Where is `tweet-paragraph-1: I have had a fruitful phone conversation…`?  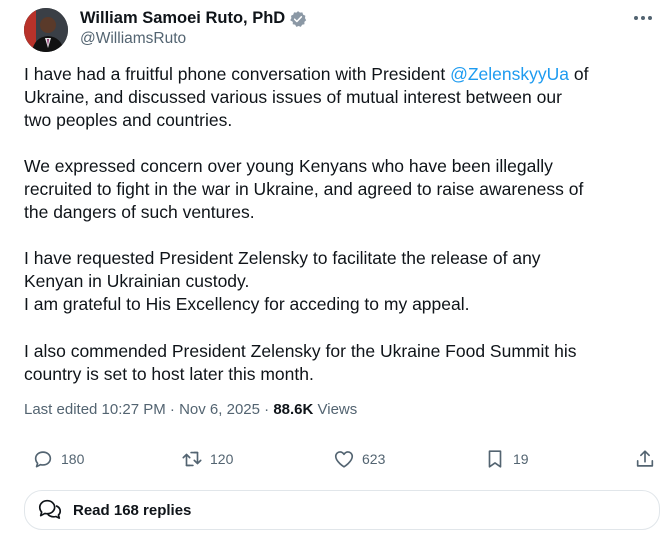 tweet-paragraph-1: I have had a fruitful phone conversation… is located at coordinates (306, 97).